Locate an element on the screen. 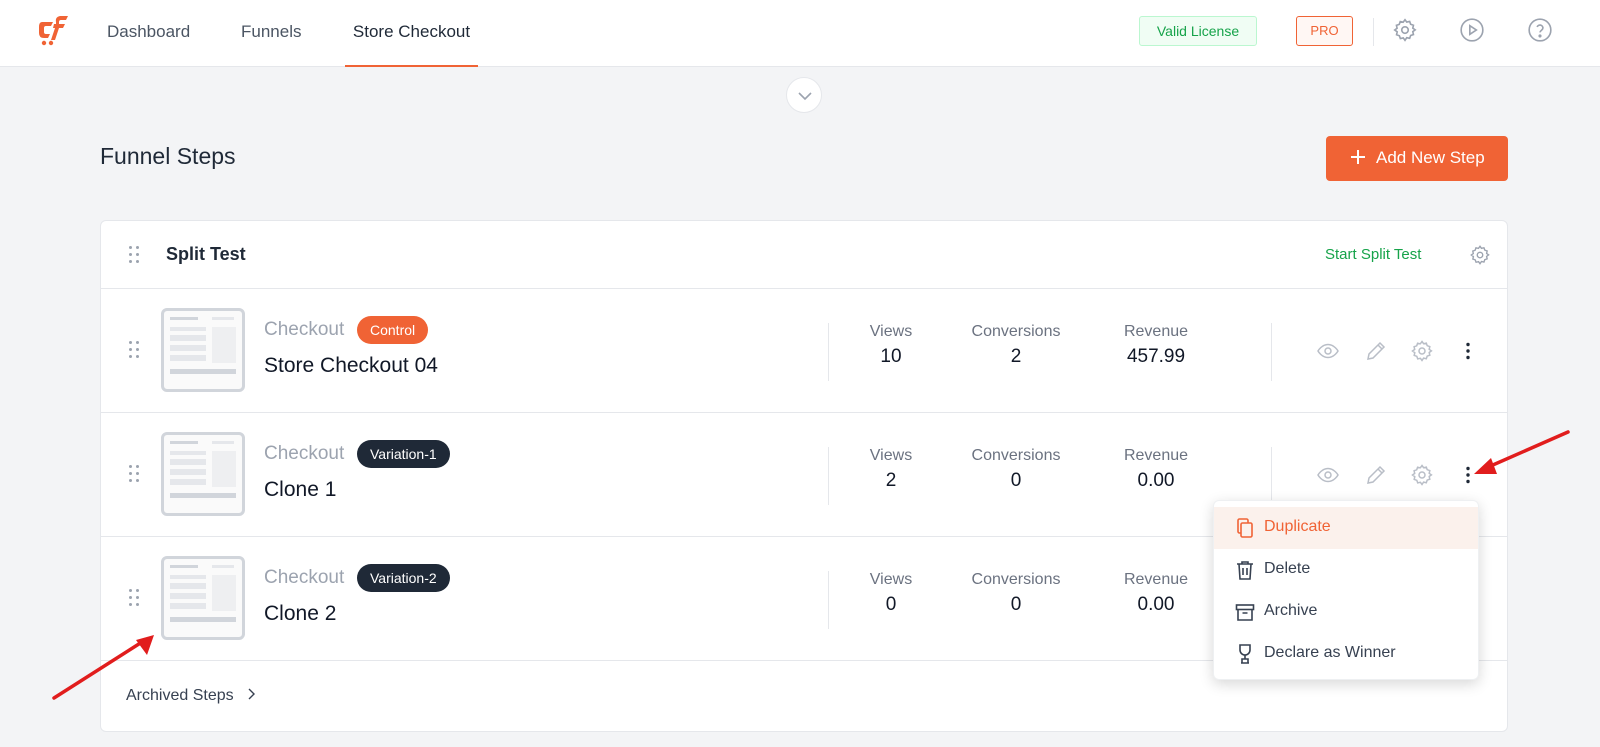  settings-gear-icon is located at coordinates (1405, 30).